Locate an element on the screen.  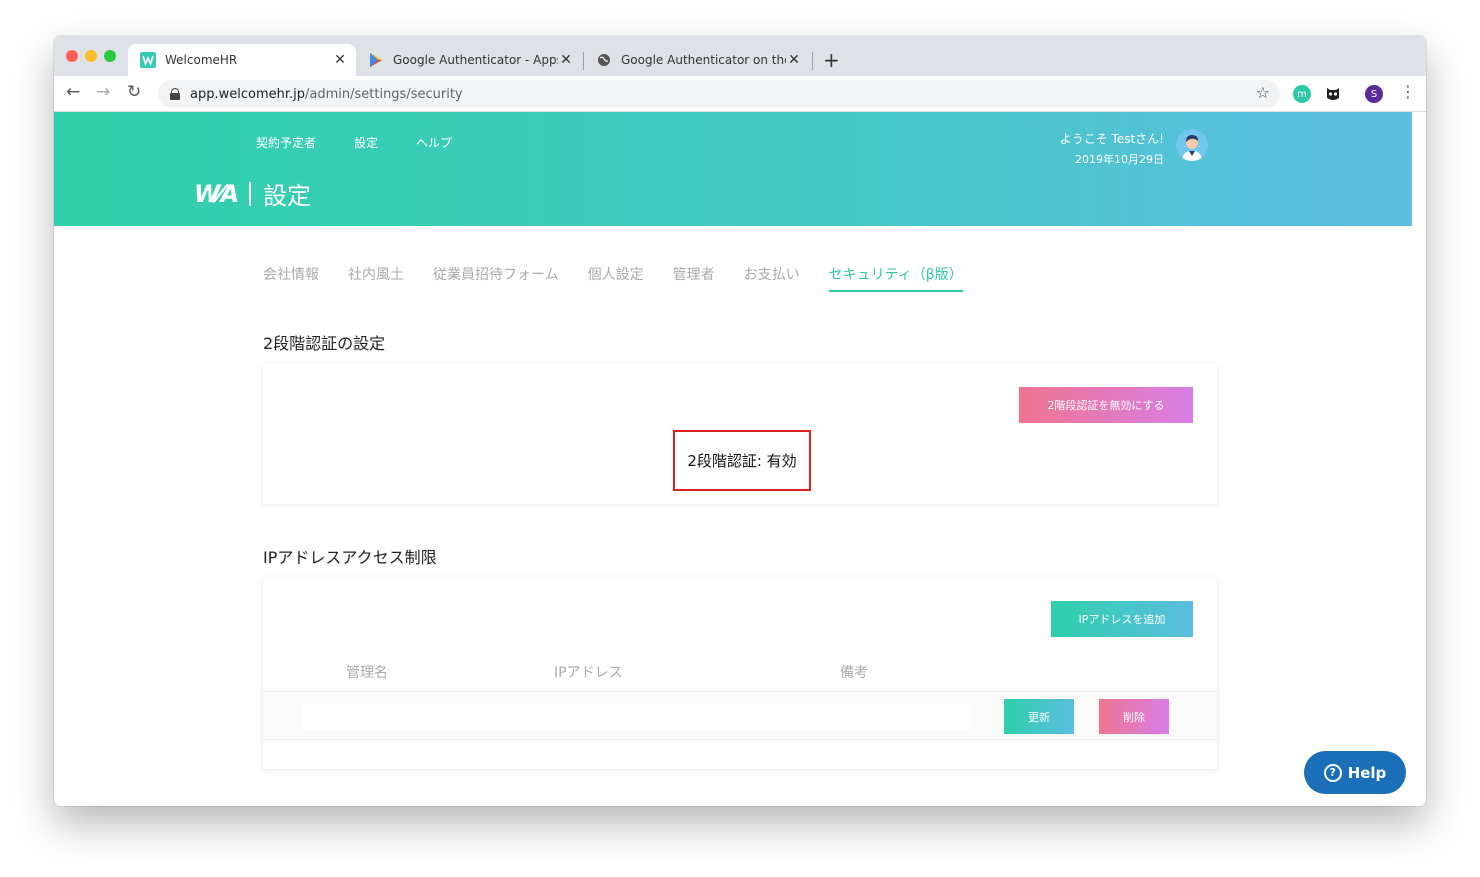
welcomehr-icon is located at coordinates (148, 60).